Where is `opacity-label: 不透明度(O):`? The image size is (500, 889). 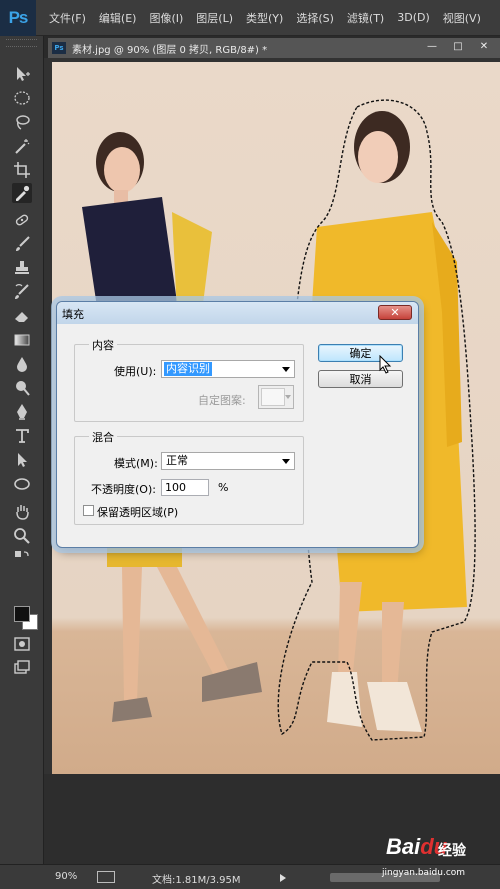
opacity-label: 不透明度(O): is located at coordinates (123, 489).